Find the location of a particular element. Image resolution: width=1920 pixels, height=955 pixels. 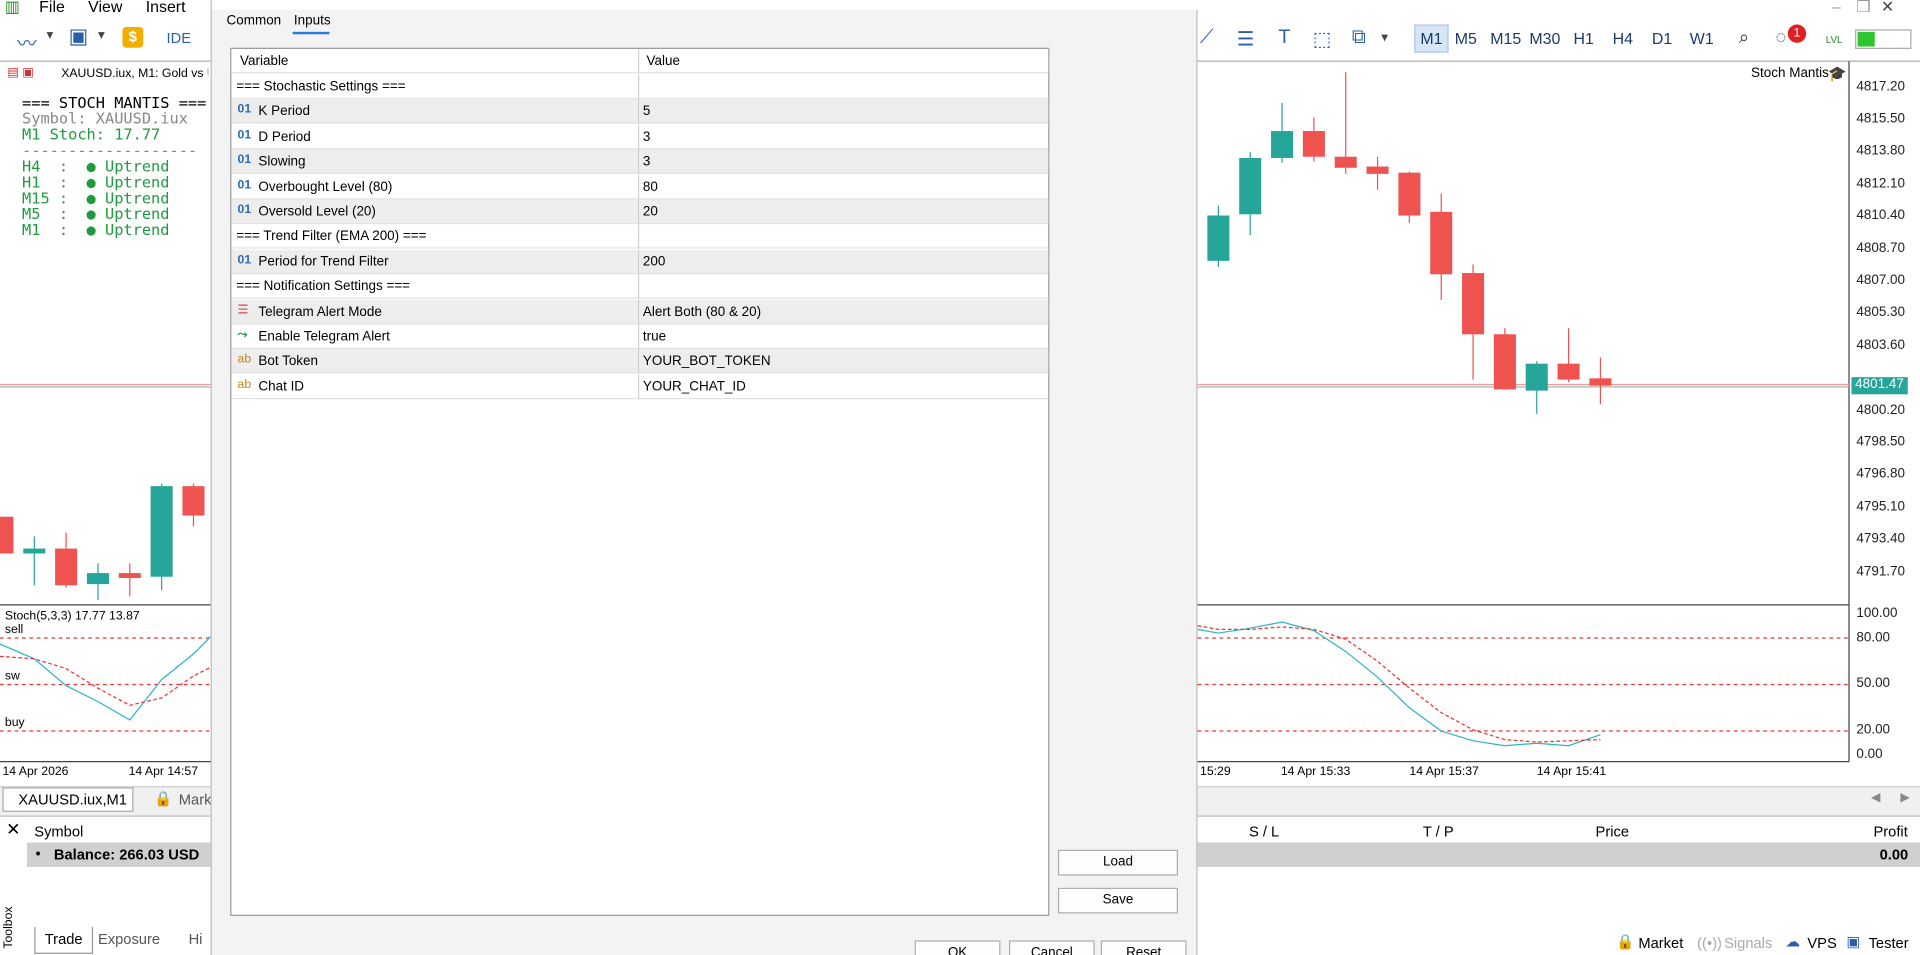

chat-icon: ◌ is located at coordinates (1781, 37).